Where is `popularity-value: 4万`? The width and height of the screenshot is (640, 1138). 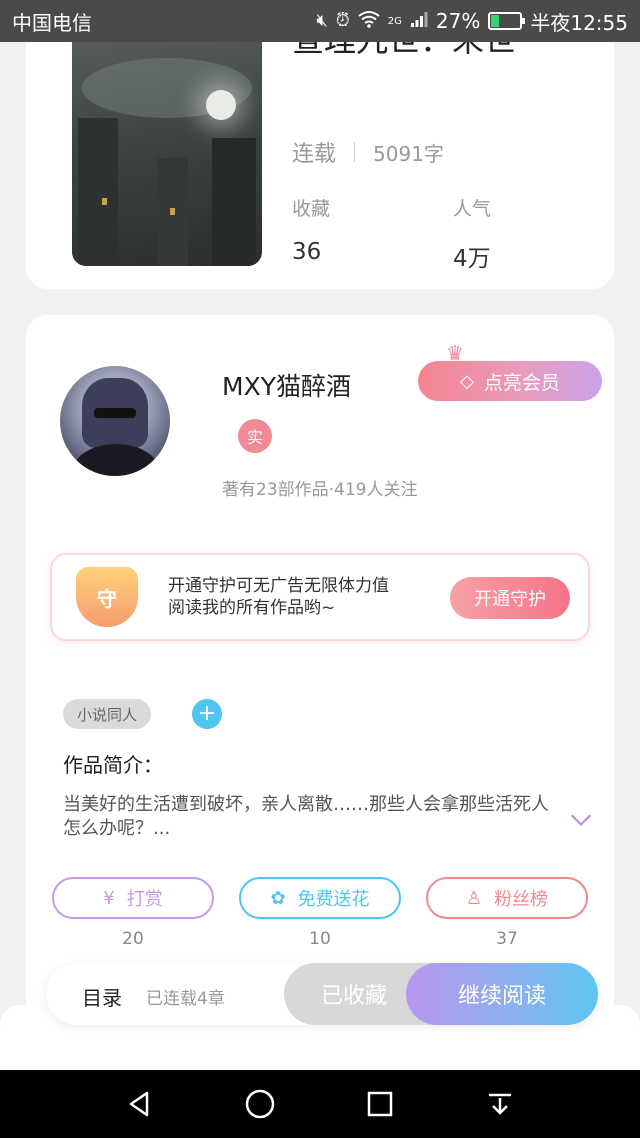 popularity-value: 4万 is located at coordinates (472, 259).